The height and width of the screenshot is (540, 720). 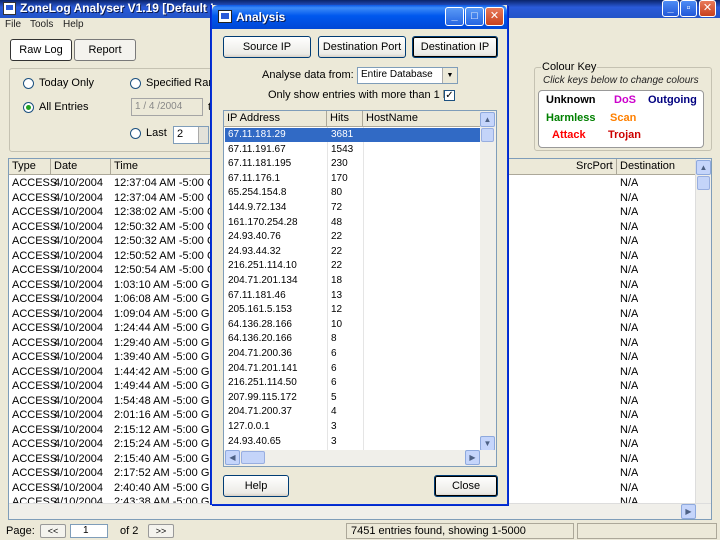 I want to click on destination-port-button: Destination Port, so click(x=362, y=47).